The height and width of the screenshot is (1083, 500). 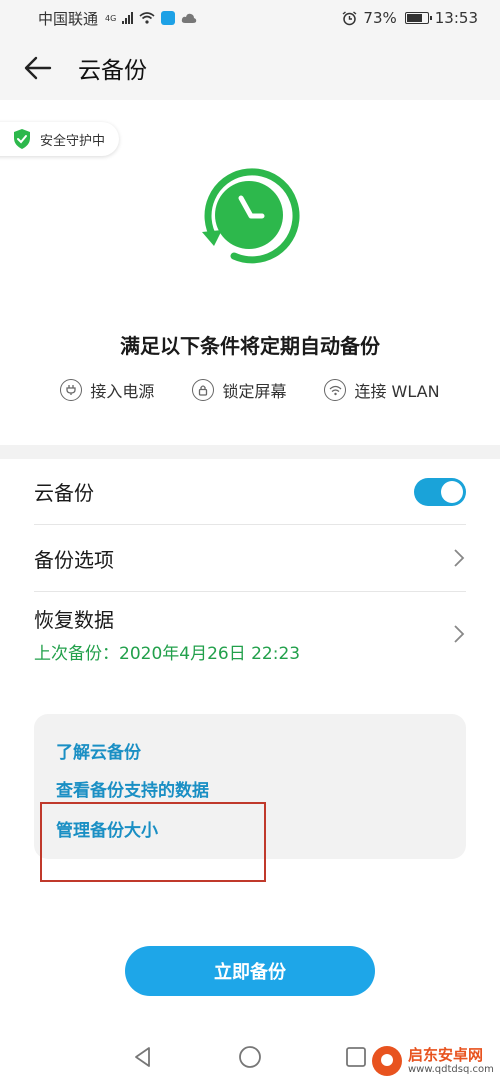 What do you see at coordinates (143, 1057) in the screenshot?
I see `nav-back-icon` at bounding box center [143, 1057].